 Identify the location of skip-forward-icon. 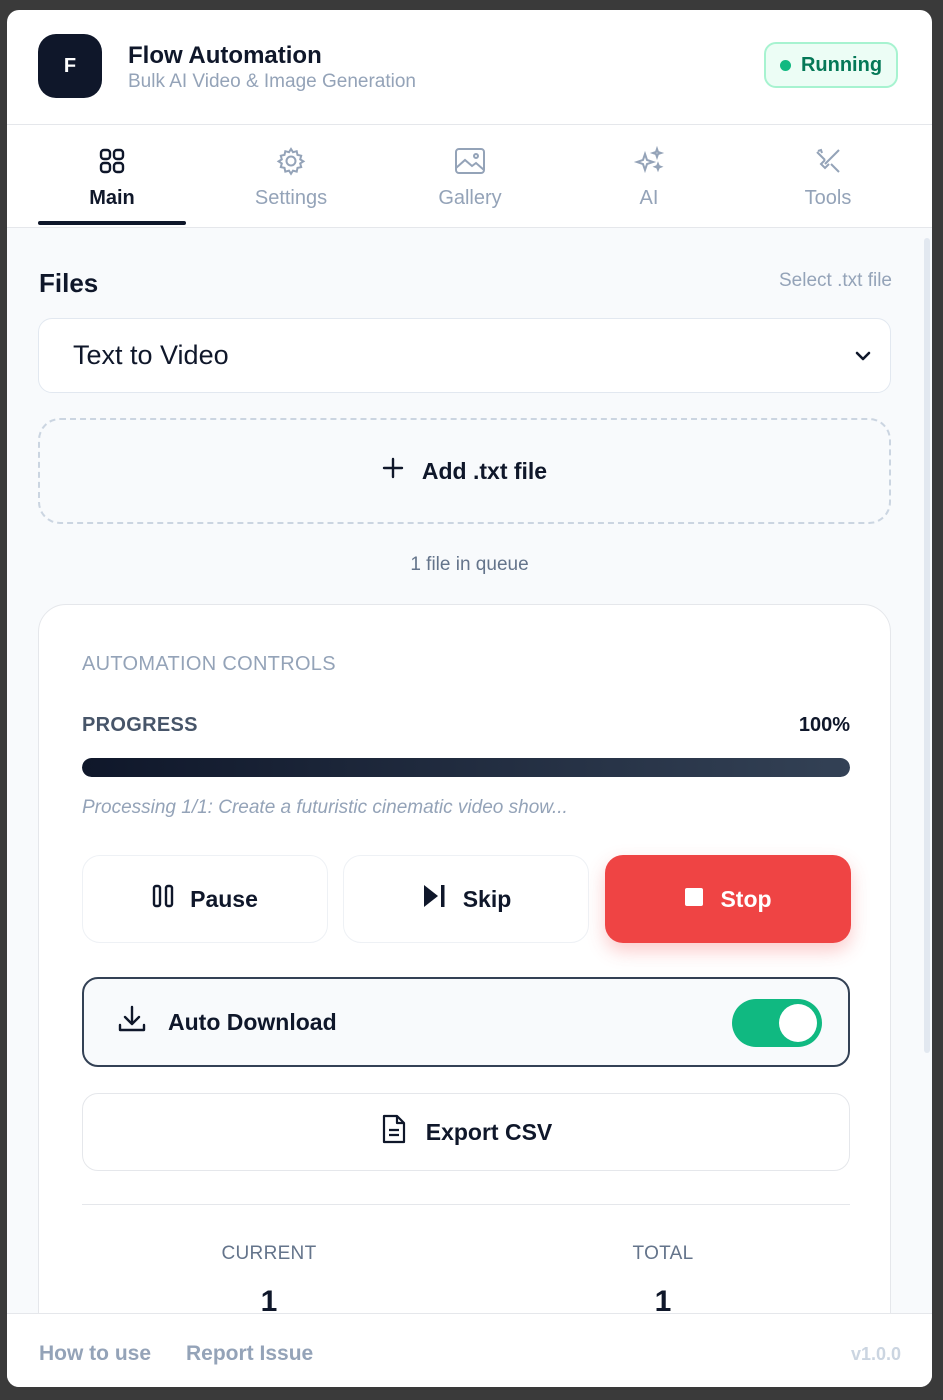
(434, 899).